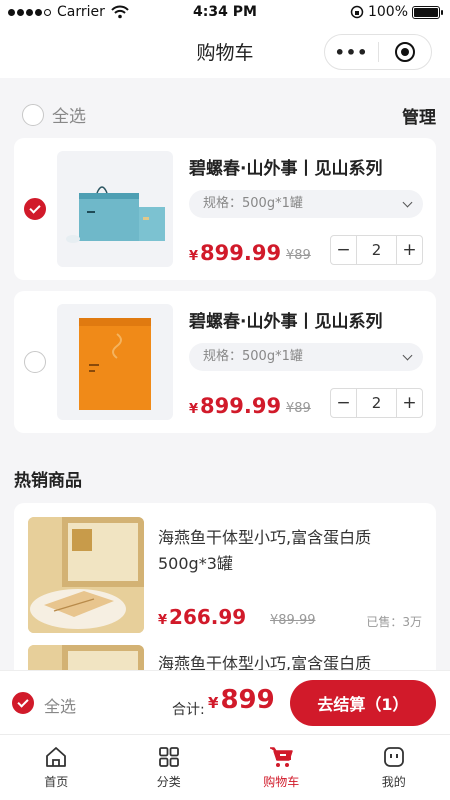  I want to click on tab-category: 分类, so click(169, 767).